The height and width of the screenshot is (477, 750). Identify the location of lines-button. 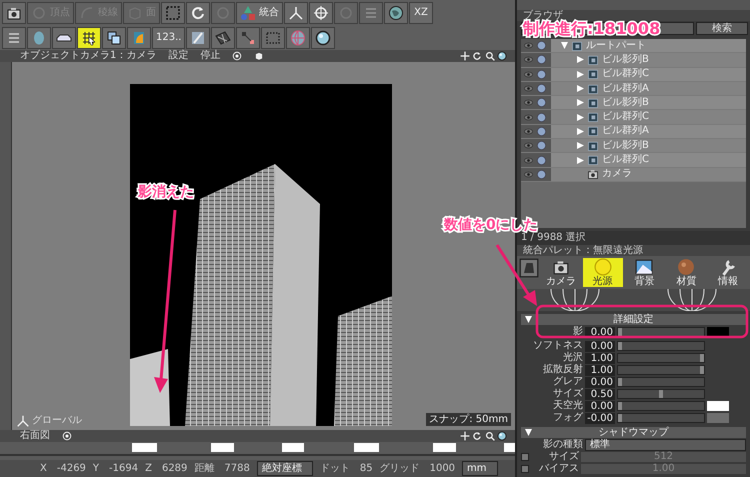
(14, 37).